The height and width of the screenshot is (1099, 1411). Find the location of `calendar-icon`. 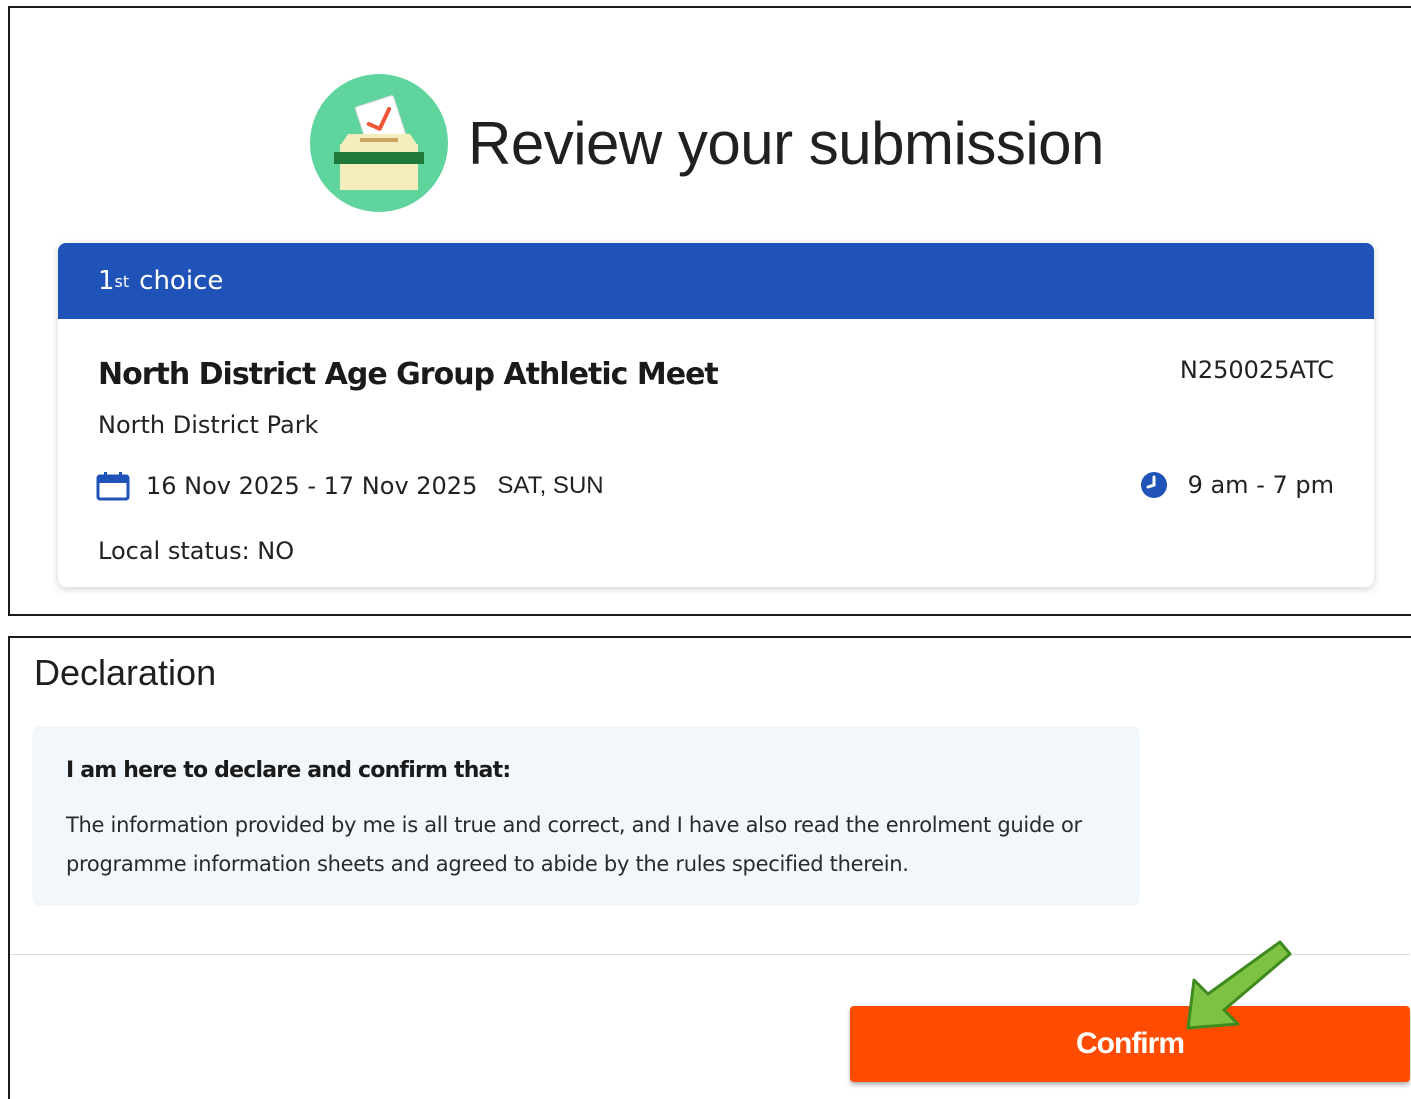

calendar-icon is located at coordinates (113, 486).